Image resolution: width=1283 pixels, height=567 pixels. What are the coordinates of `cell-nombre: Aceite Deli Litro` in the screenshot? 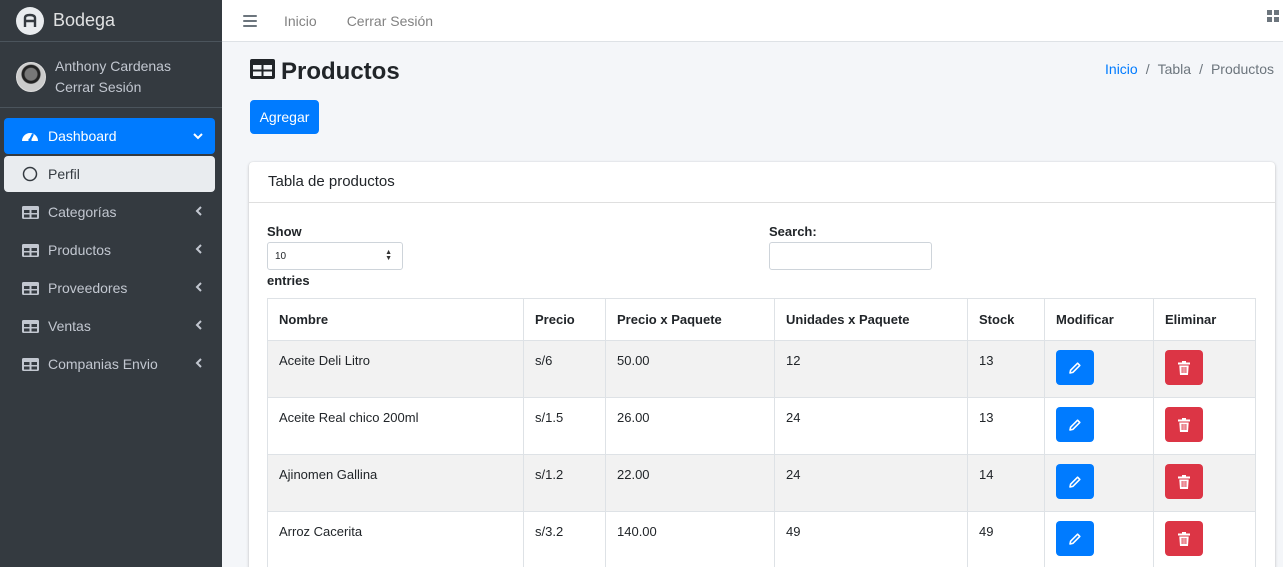 It's located at (395, 369).